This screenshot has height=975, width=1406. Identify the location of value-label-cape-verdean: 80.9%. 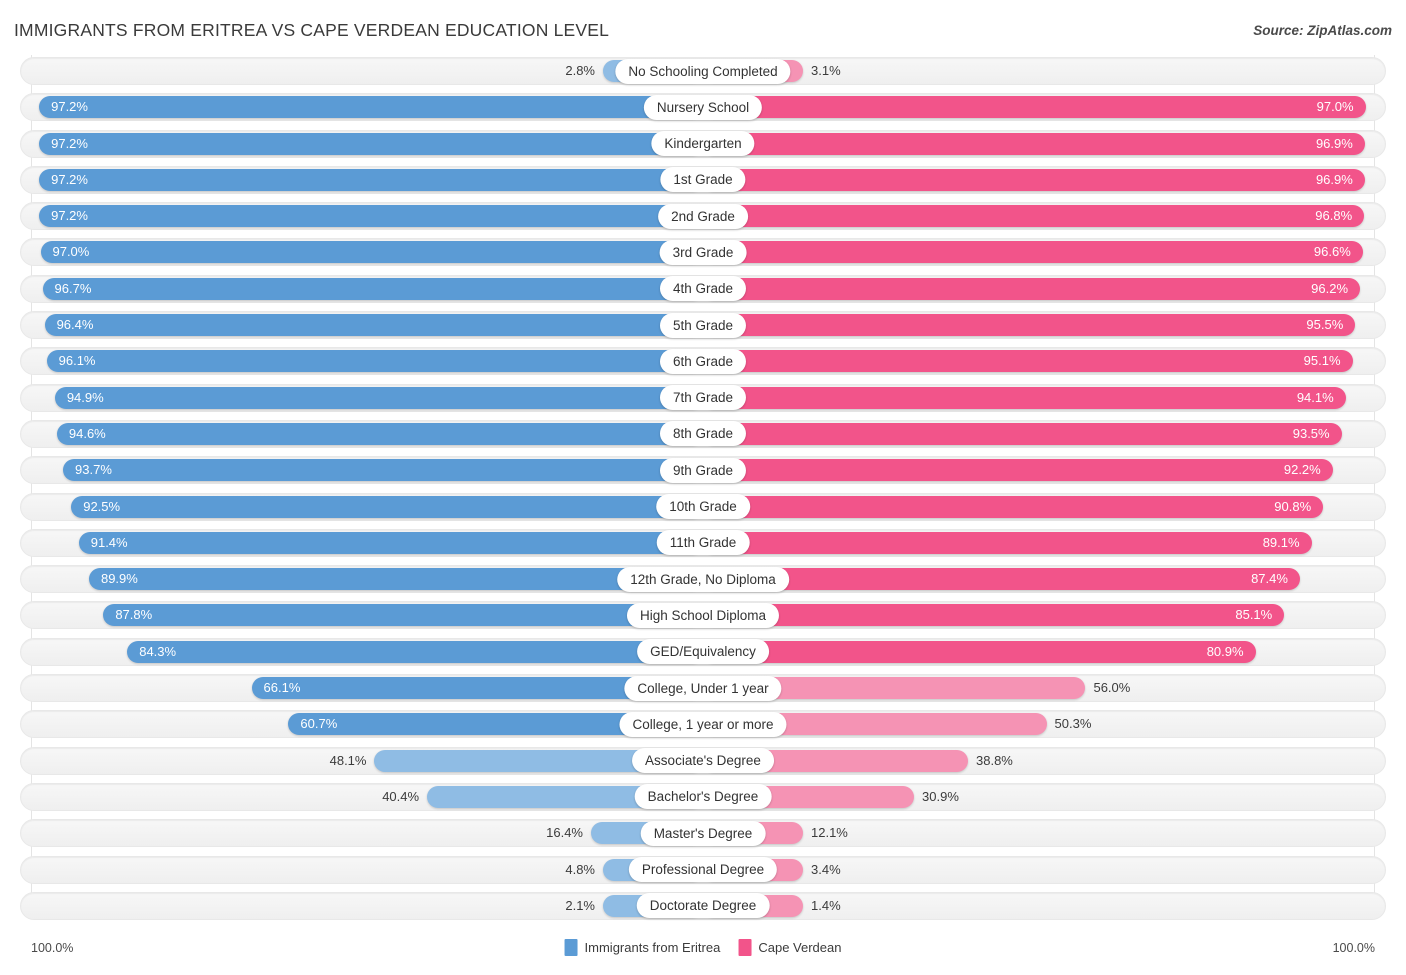
(1225, 651).